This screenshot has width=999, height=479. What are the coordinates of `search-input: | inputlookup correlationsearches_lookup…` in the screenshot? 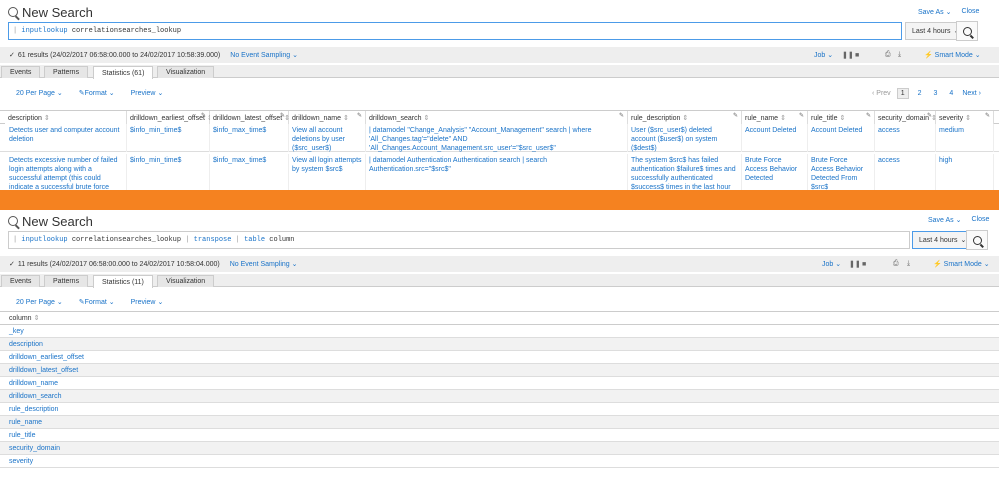 It's located at (459, 240).